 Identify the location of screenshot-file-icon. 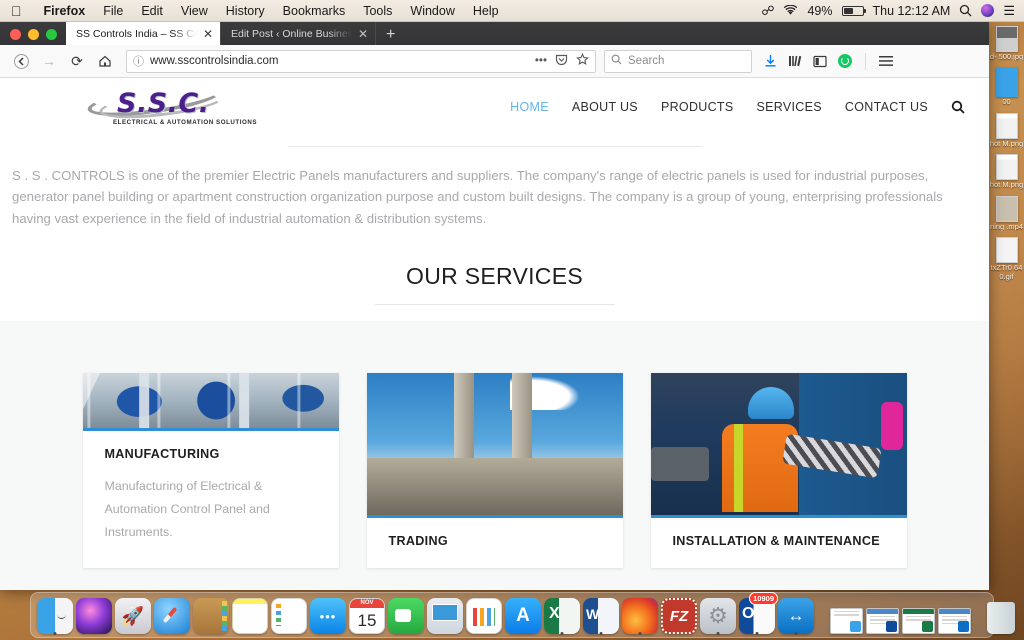
(1006, 167).